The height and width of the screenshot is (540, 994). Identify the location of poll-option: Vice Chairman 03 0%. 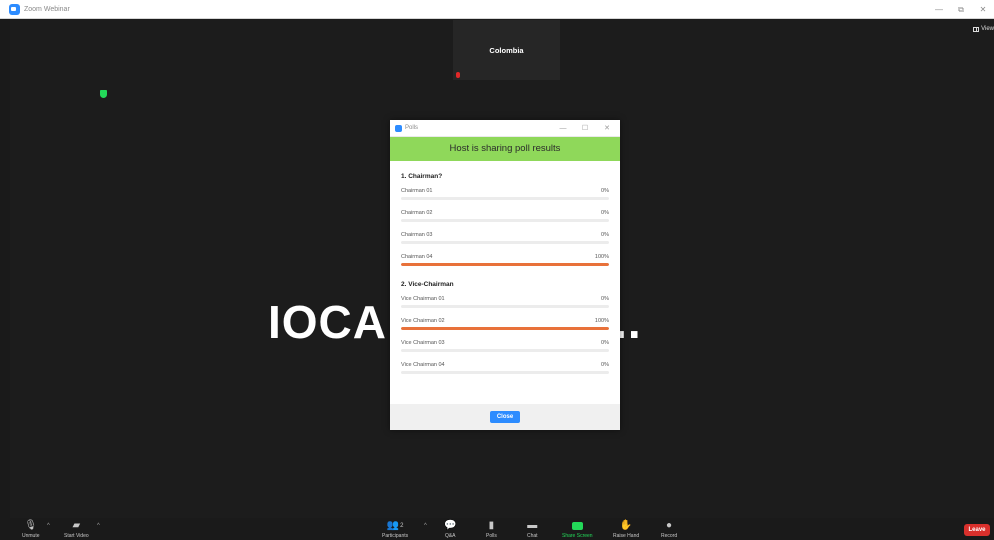
(505, 346).